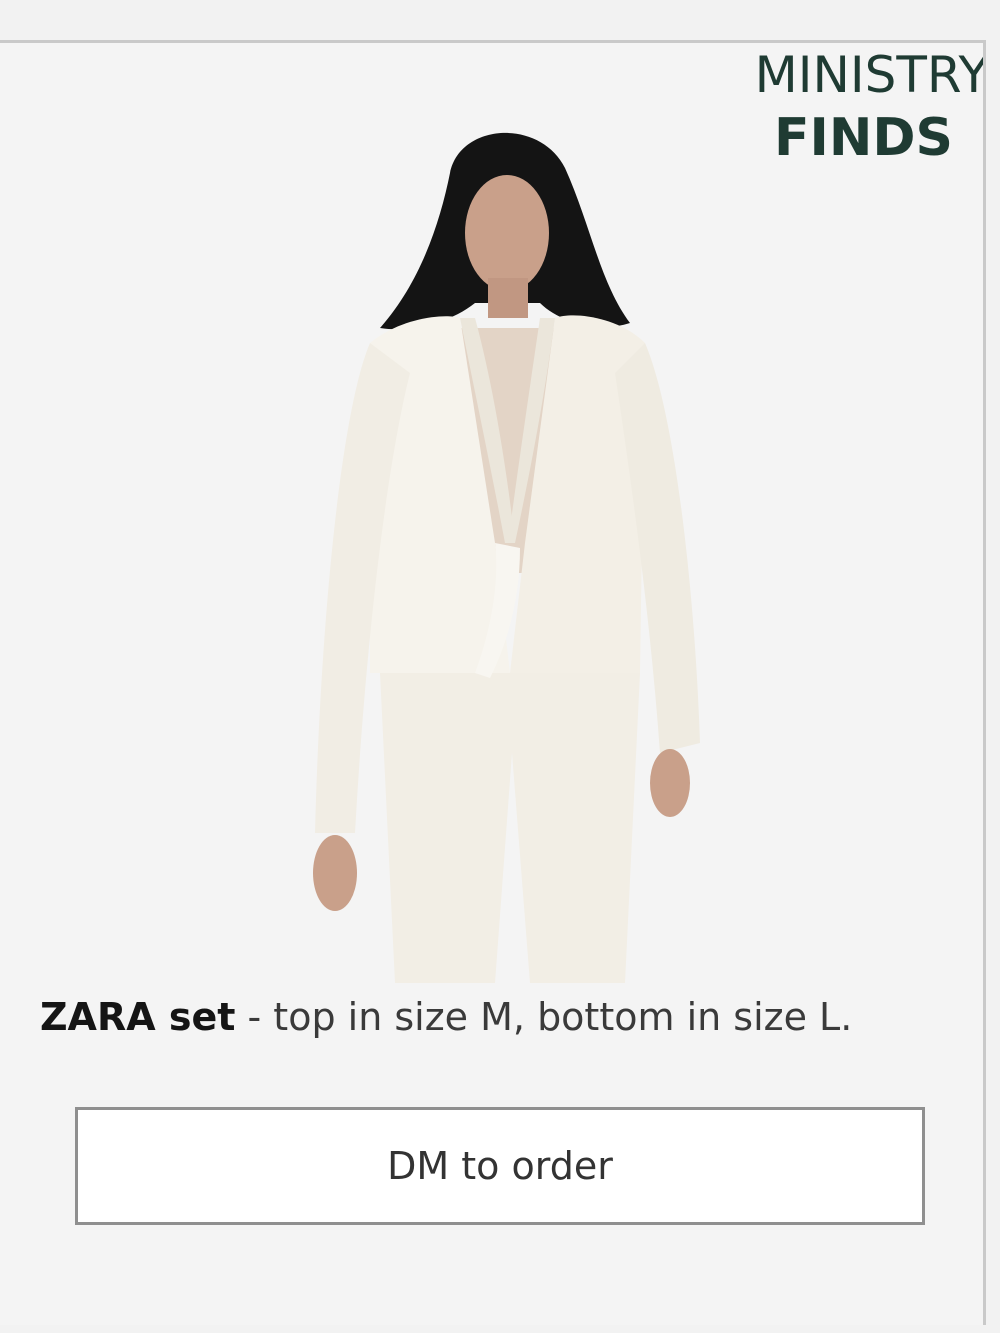 Image resolution: width=1000 pixels, height=1333 pixels. I want to click on product-name: ZARA set, so click(138, 1017).